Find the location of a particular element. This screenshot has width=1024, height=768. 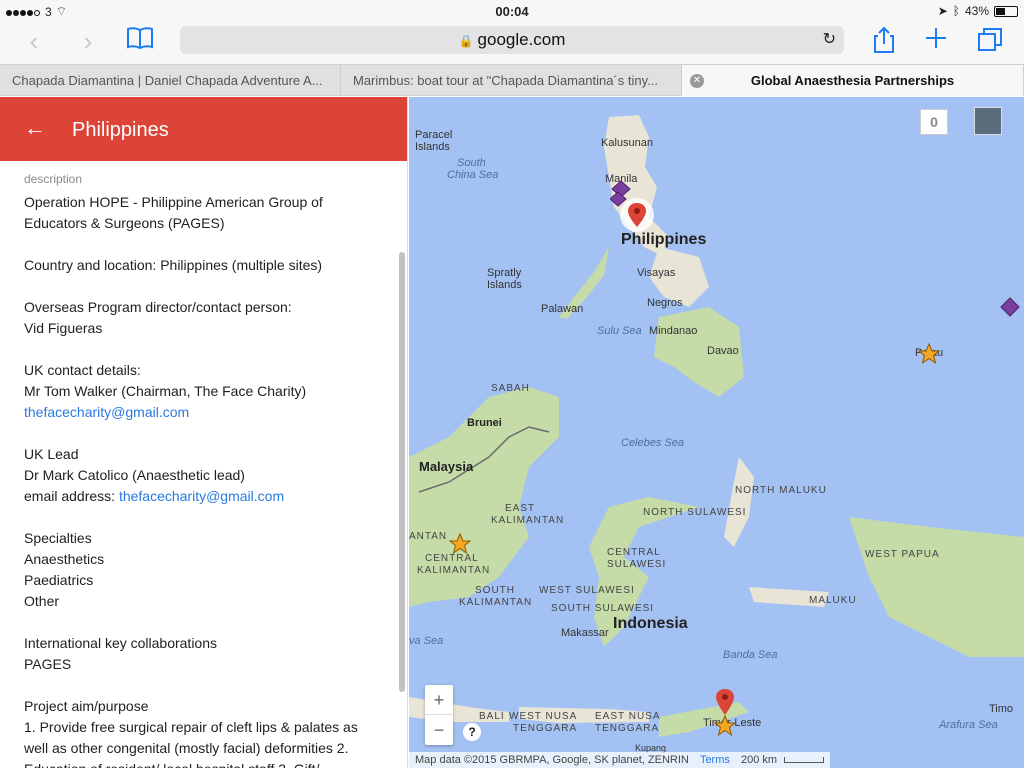

label-philippines: Philippines is located at coordinates (664, 239).